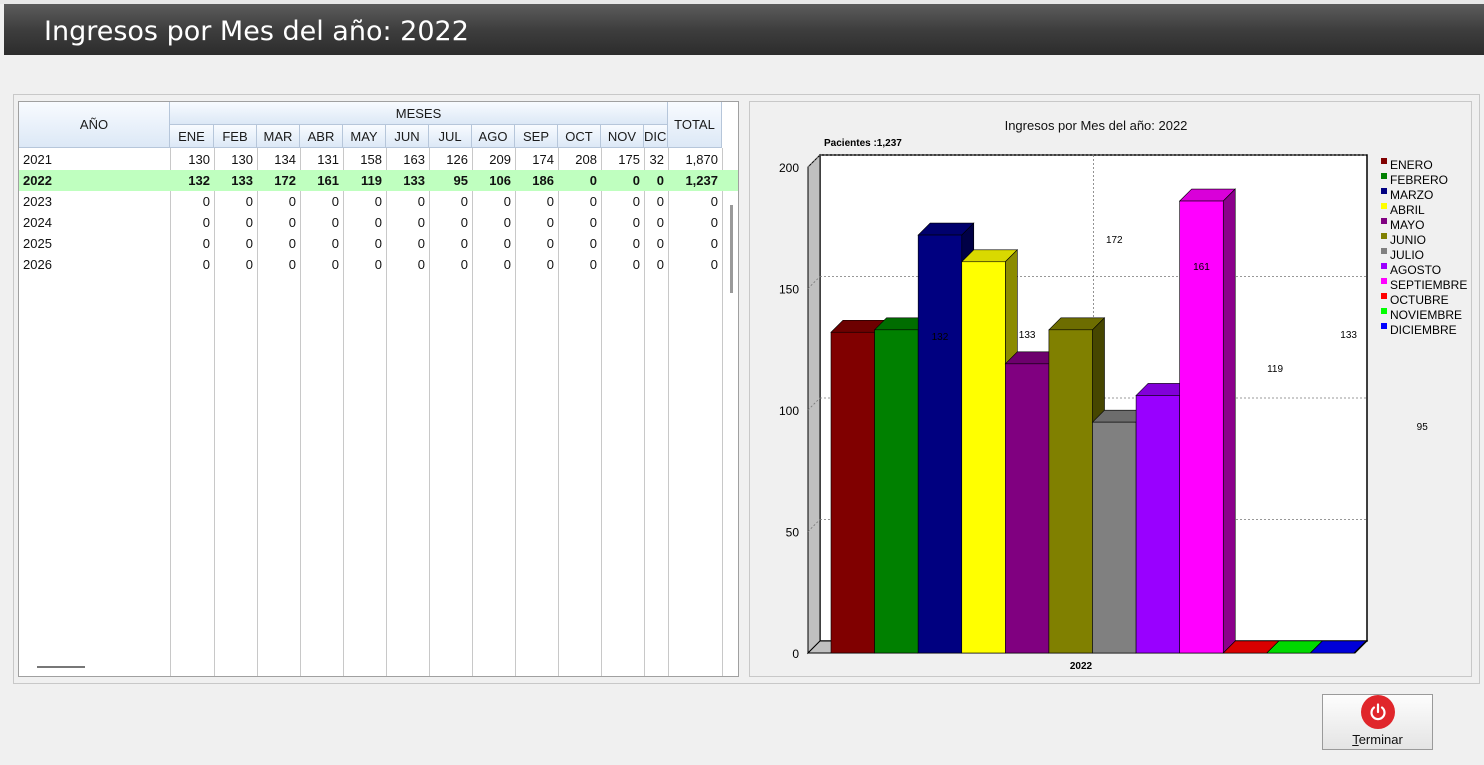 The height and width of the screenshot is (765, 1484). I want to click on table-row: 2022 132 133 172 161 119 133 95 106 186 0 0 0 1,237, so click(378, 180).